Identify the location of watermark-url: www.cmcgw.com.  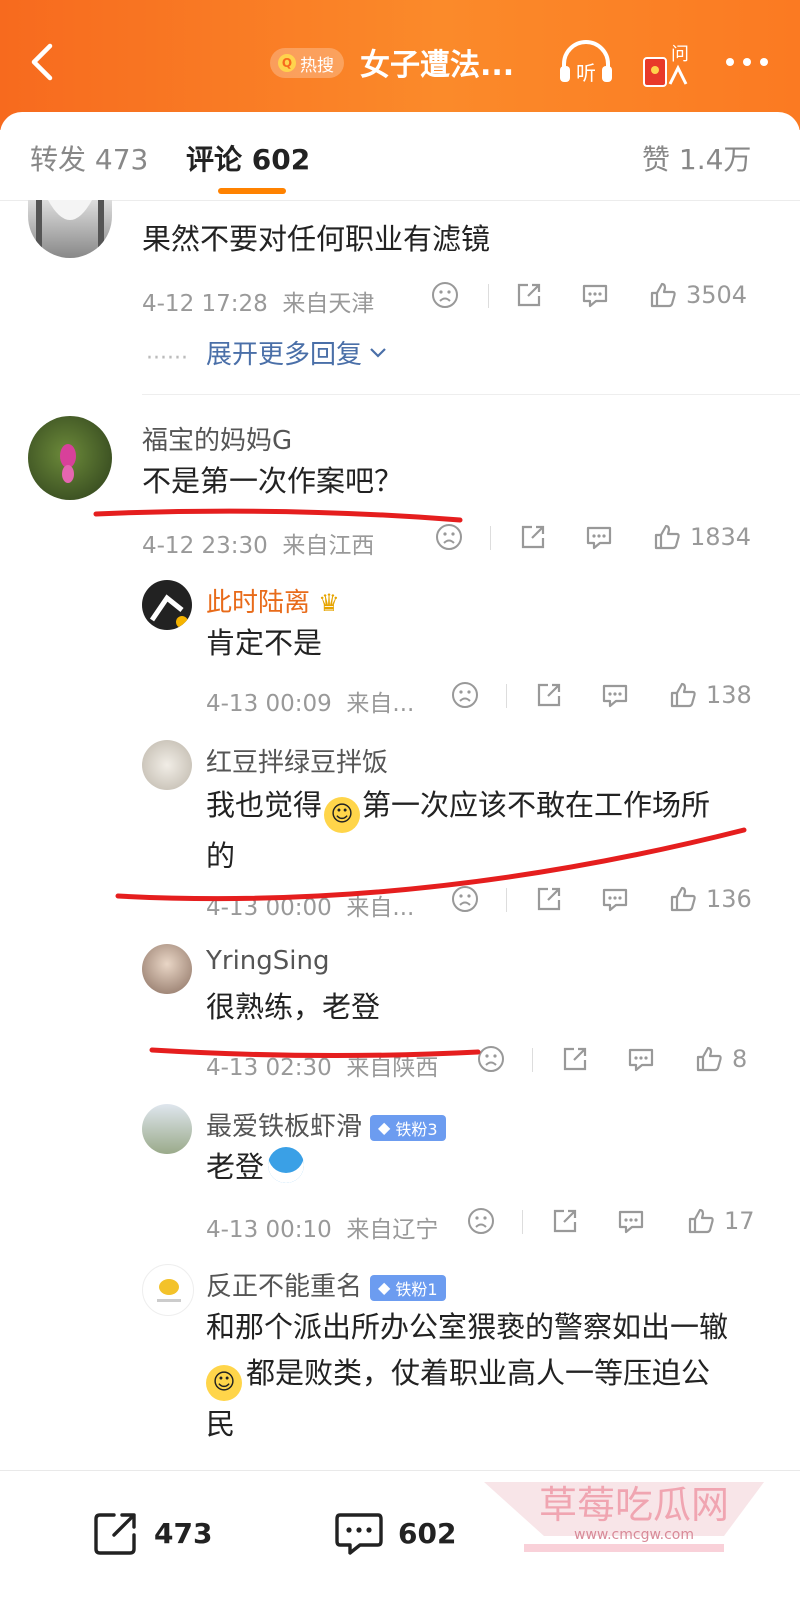
(634, 1535).